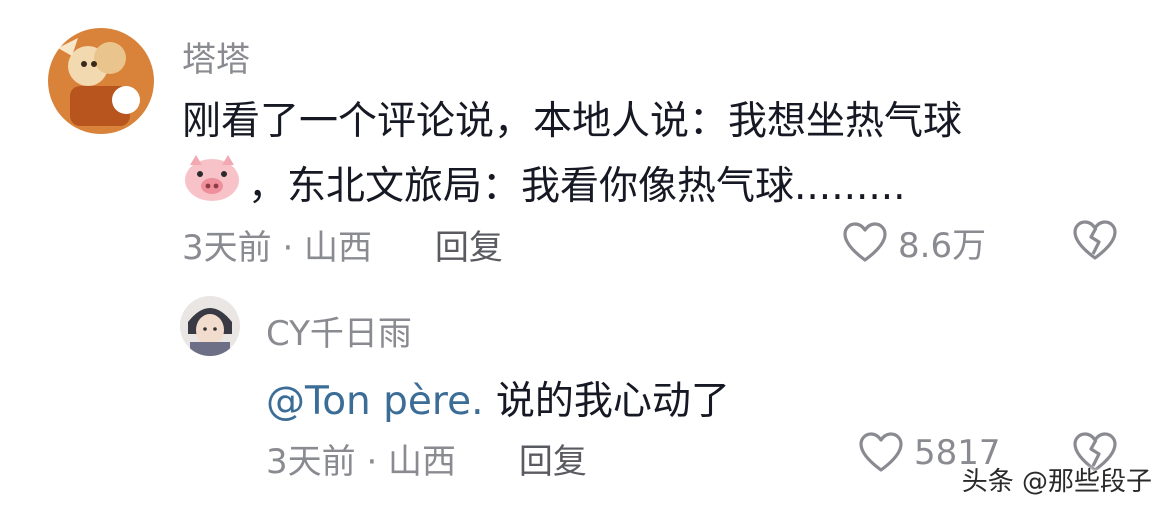 This screenshot has width=1170, height=514. Describe the element at coordinates (216, 56) in the screenshot. I see `comment-username: 塔塔` at that location.